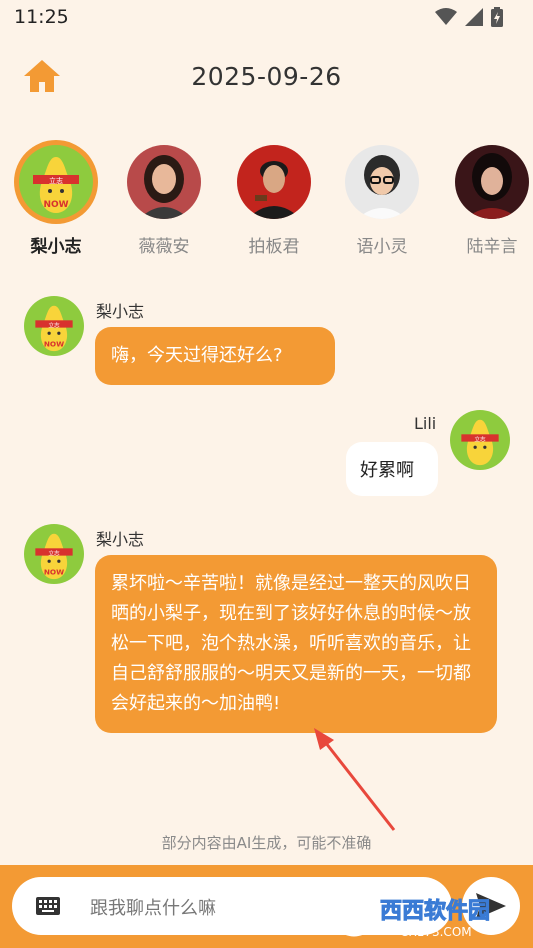 The width and height of the screenshot is (533, 948). What do you see at coordinates (435, 911) in the screenshot?
I see `svg-text: 西西软件园` at bounding box center [435, 911].